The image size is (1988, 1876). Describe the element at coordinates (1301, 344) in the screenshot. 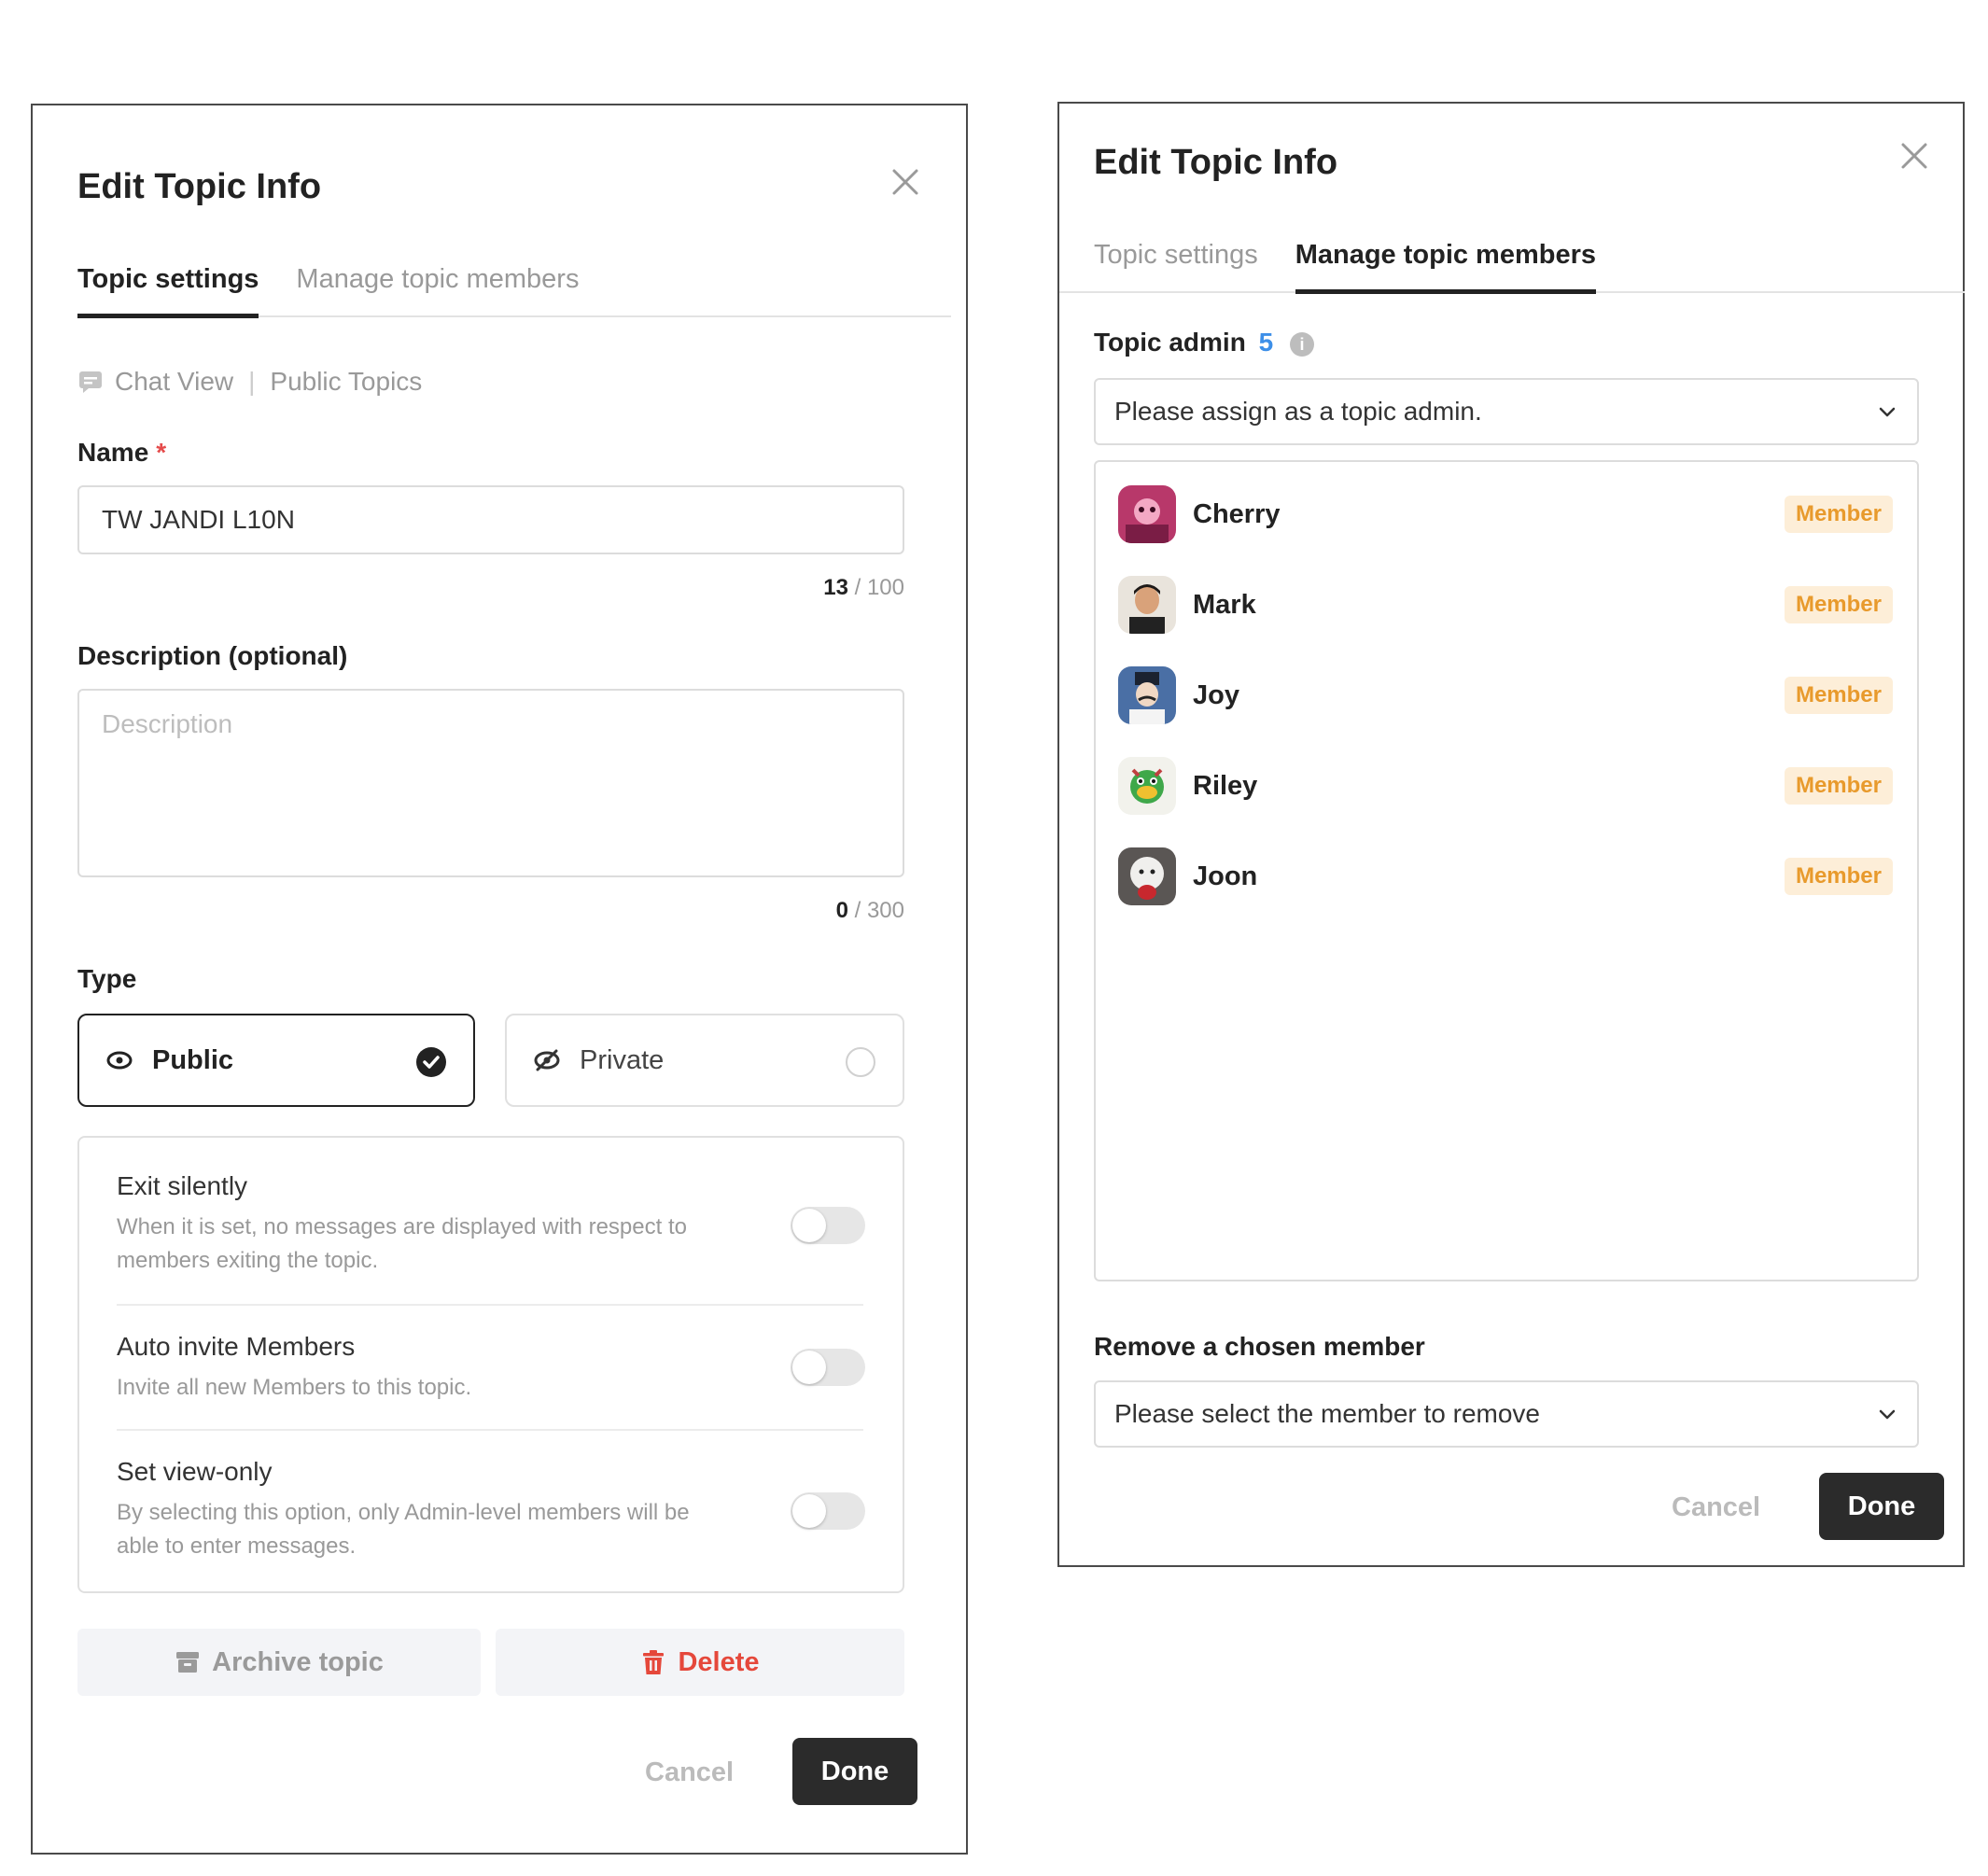

I see `info-icon: i` at that location.